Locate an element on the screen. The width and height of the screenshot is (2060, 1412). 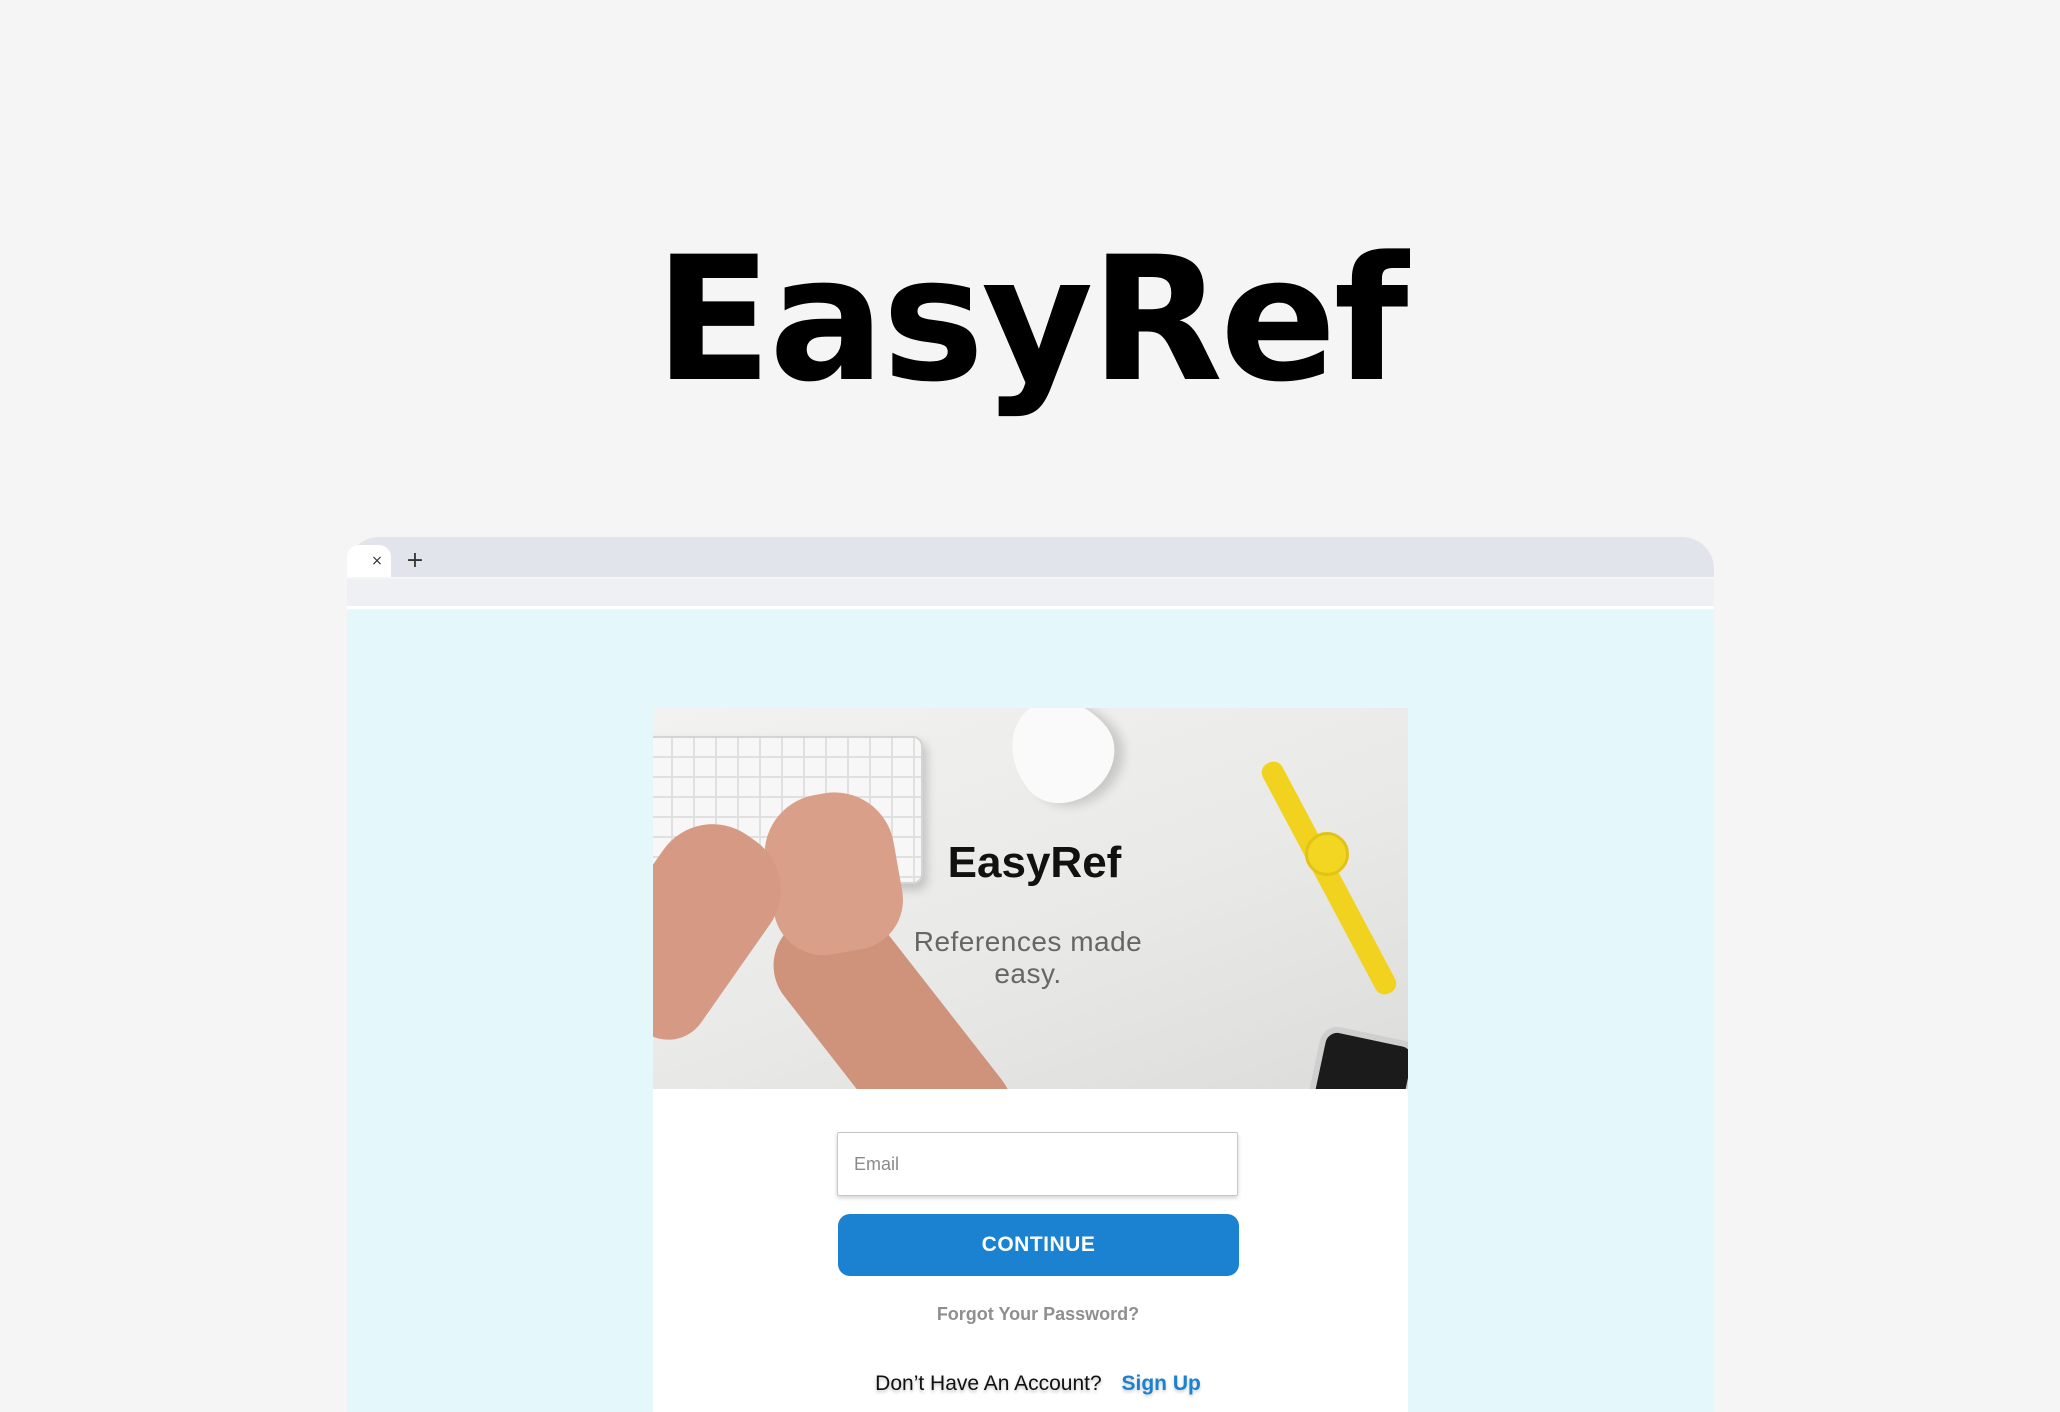
hero-title: EasyRef is located at coordinates (1034, 862).